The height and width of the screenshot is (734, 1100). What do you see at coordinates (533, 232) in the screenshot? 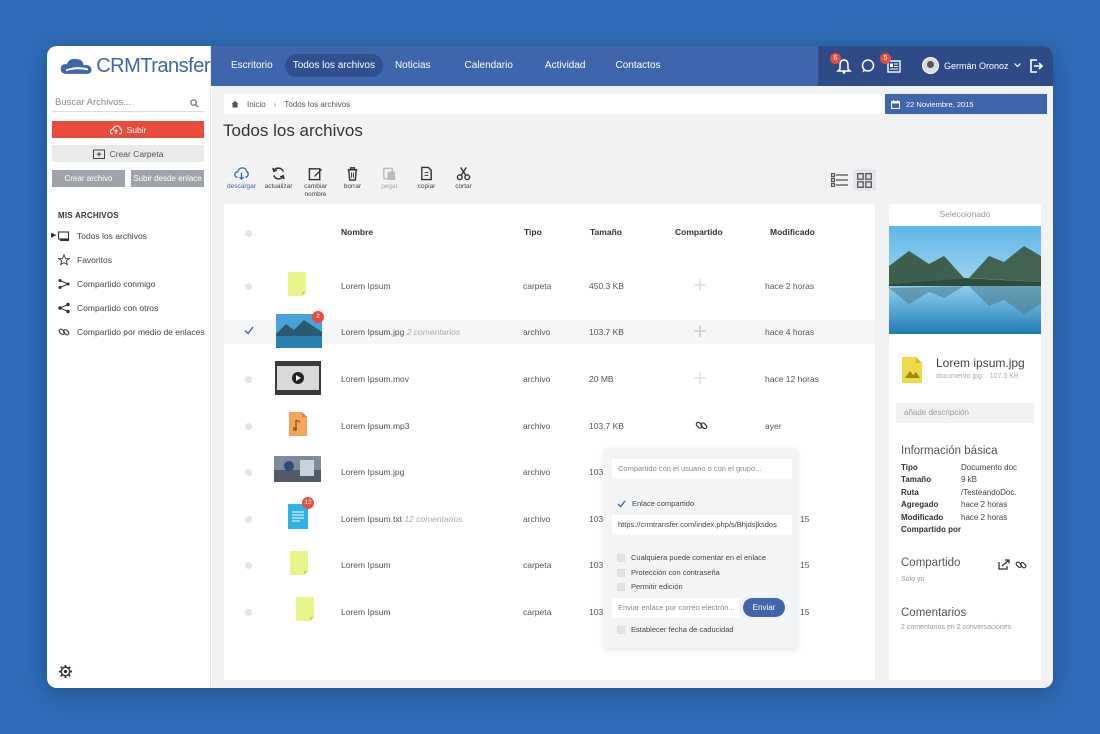
I see `col-header-type: Tipo` at bounding box center [533, 232].